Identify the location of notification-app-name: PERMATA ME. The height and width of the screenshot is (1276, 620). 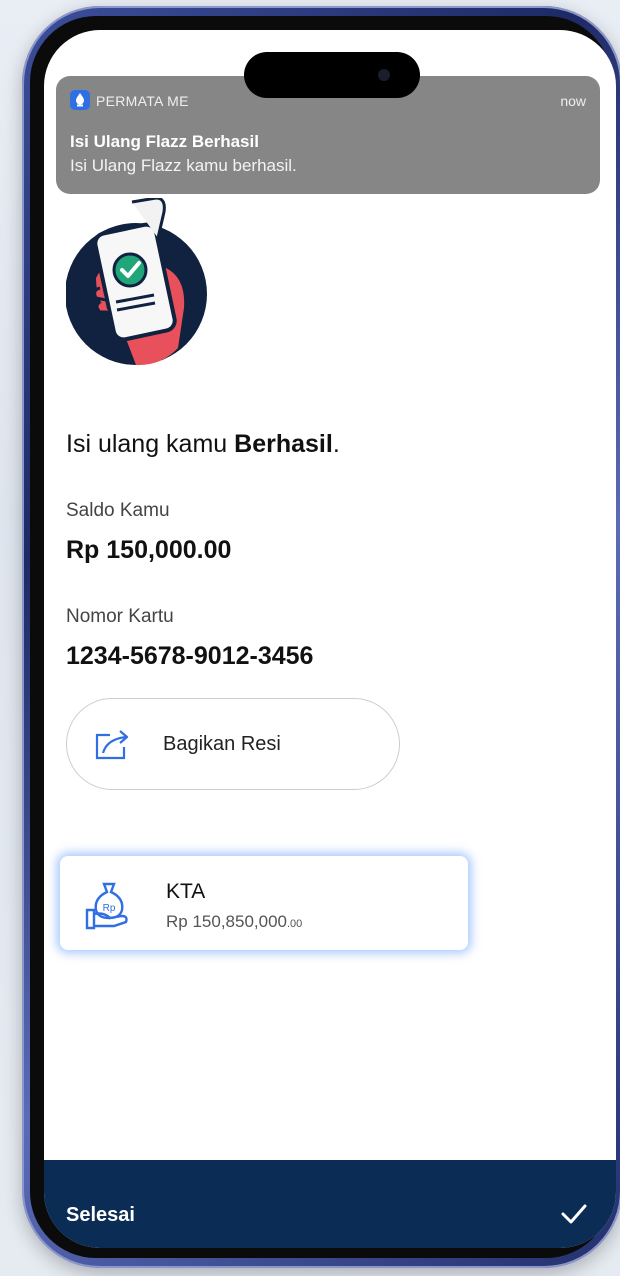
(142, 101).